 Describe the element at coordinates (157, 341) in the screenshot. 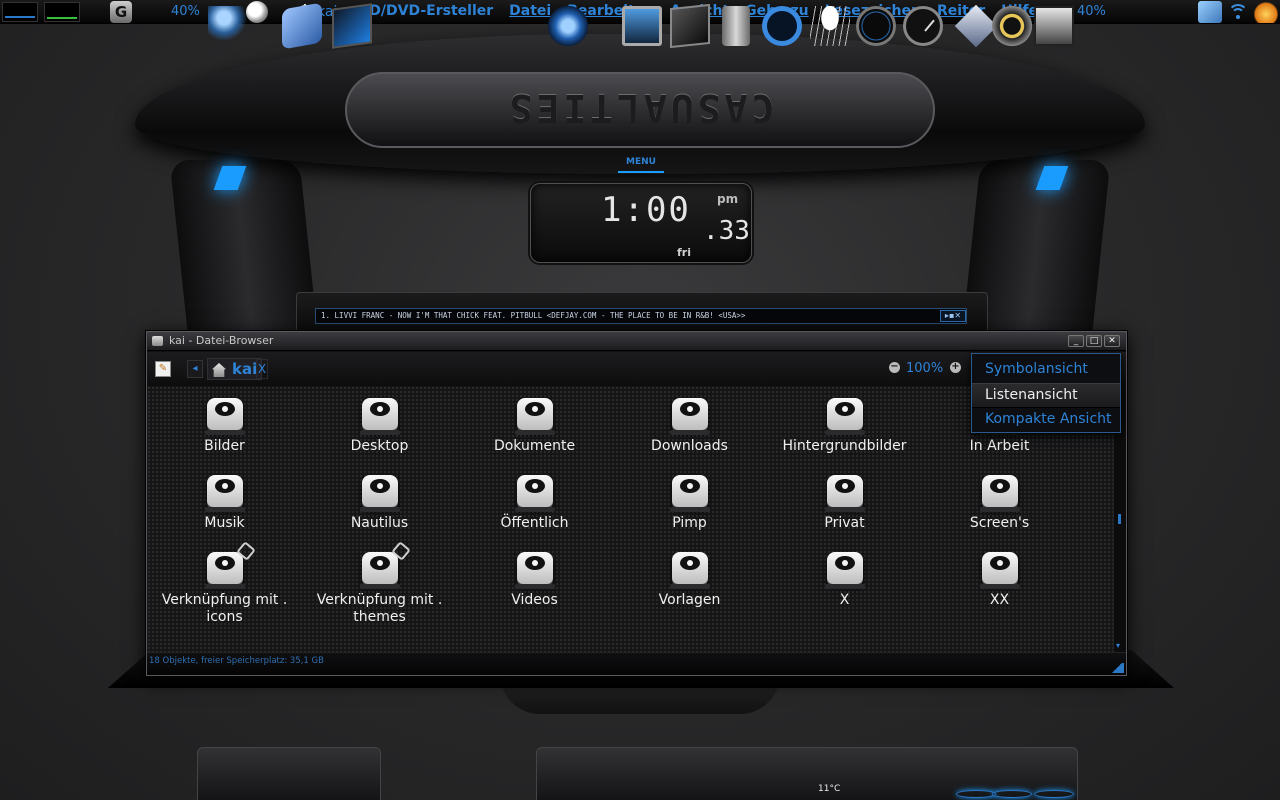

I see `window-app-icon` at that location.